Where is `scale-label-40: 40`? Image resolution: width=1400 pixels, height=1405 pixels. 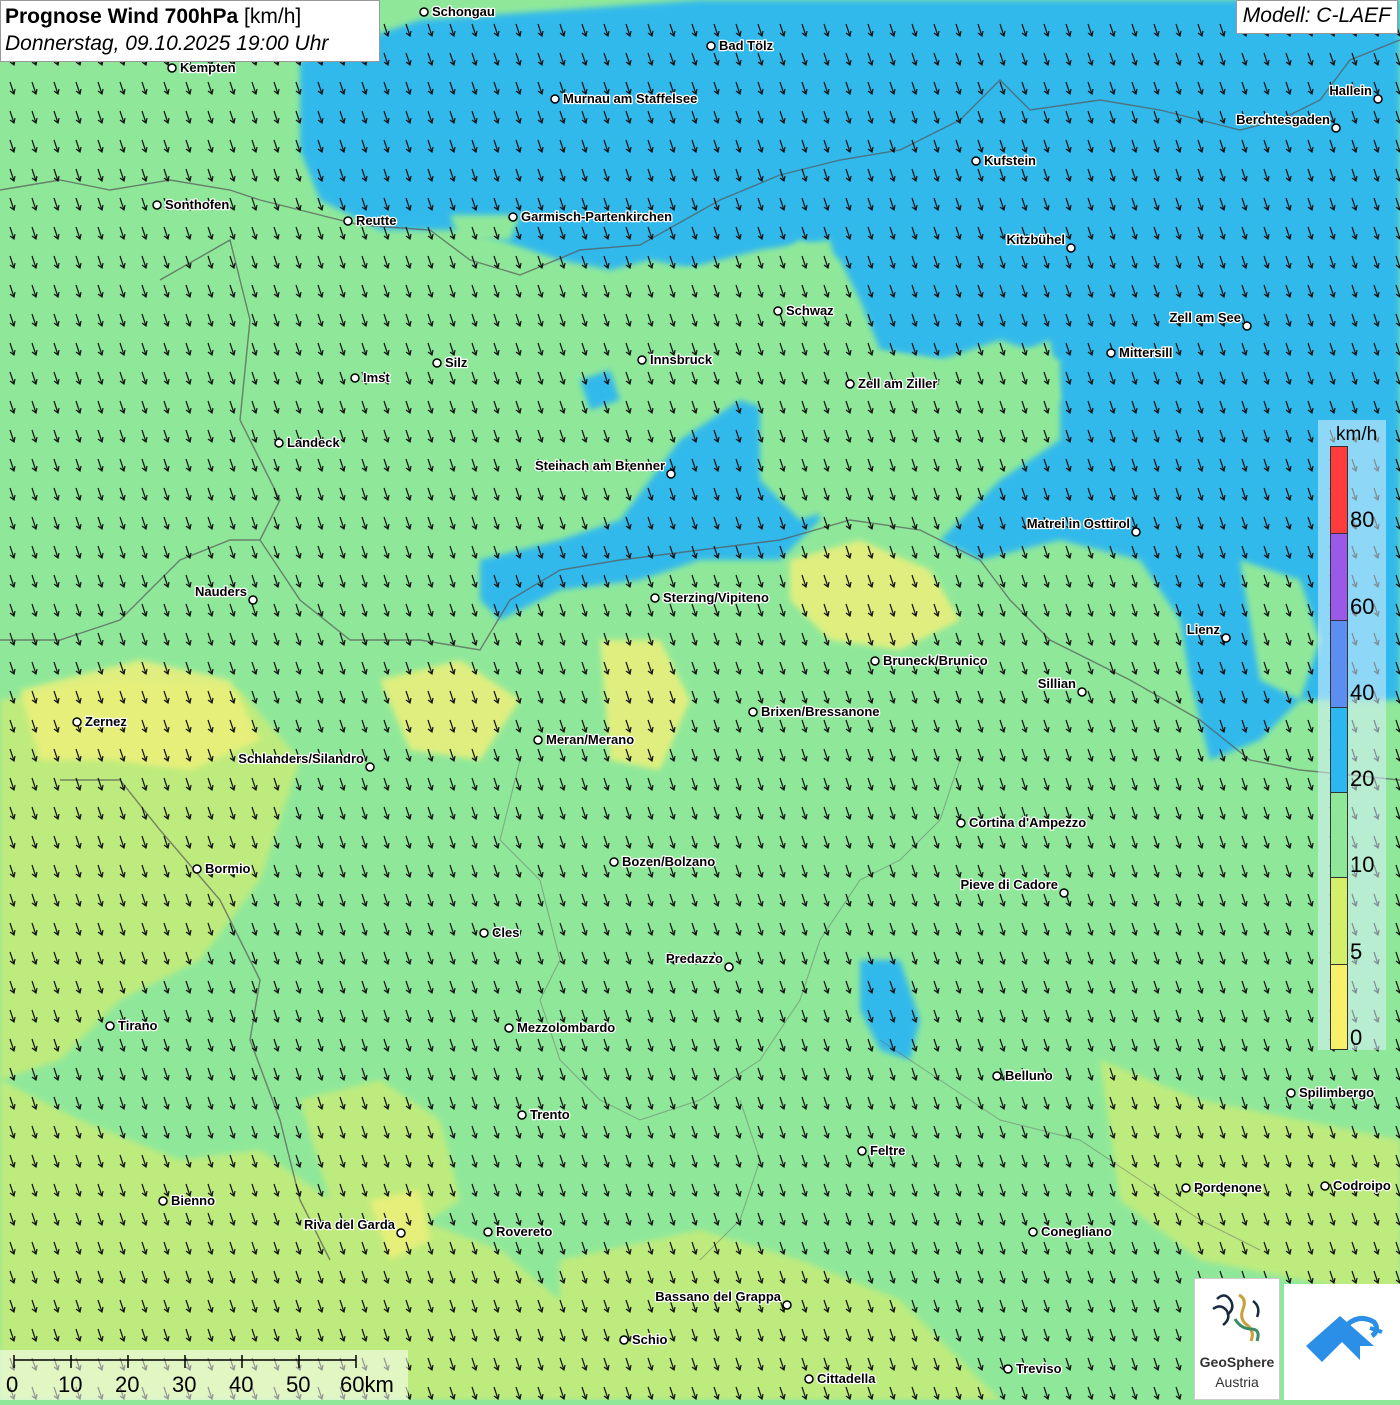 scale-label-40: 40 is located at coordinates (241, 1384).